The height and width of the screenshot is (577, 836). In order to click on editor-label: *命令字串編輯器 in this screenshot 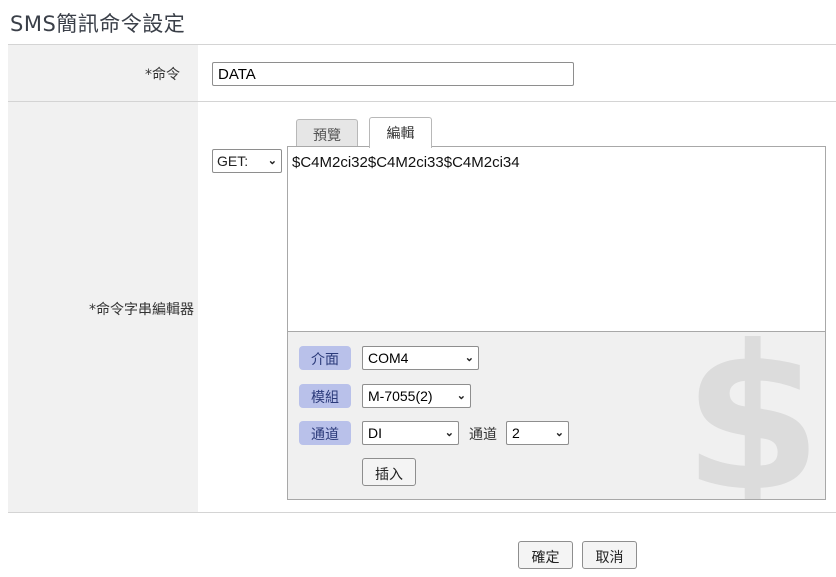, I will do `click(141, 310)`.